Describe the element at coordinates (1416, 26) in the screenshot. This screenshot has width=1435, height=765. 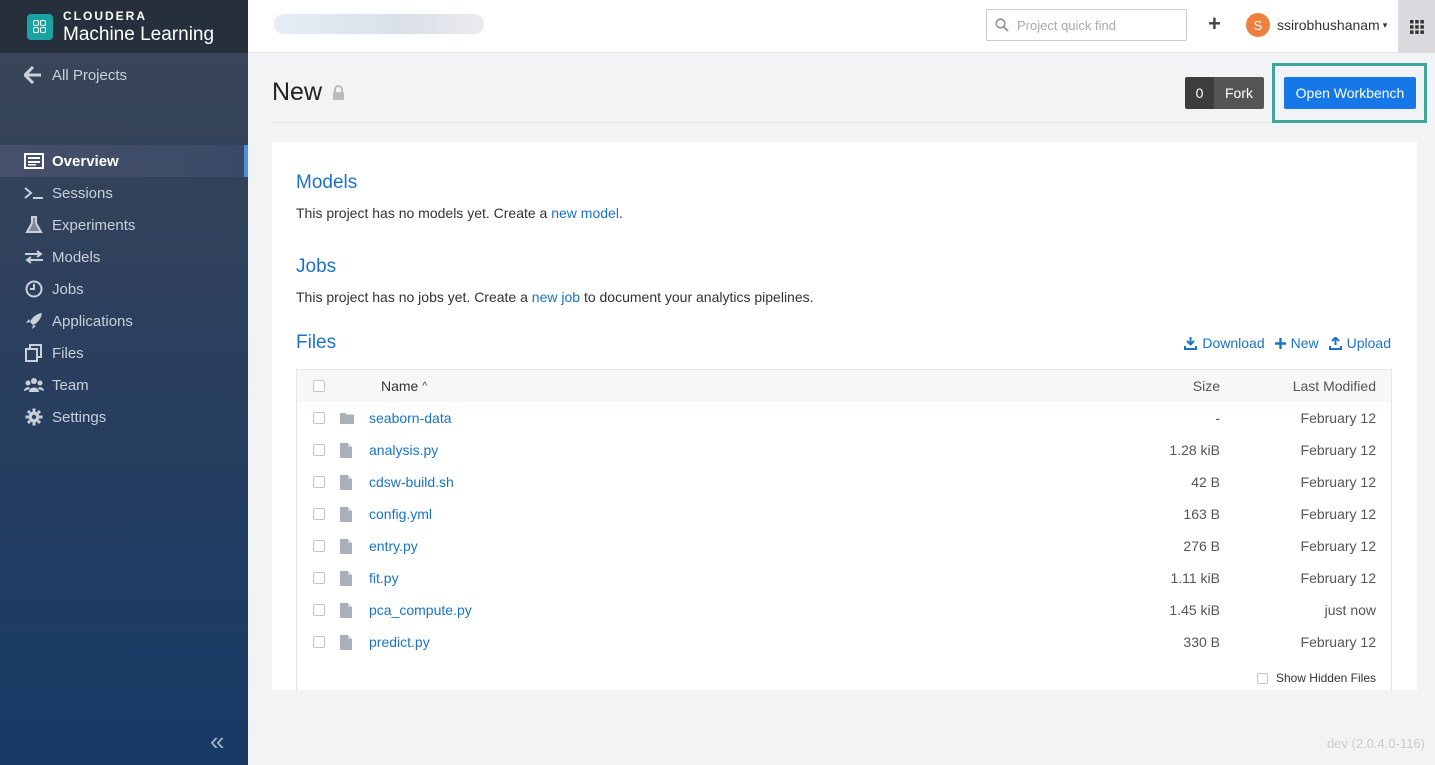
I see `apps-grid-button` at that location.